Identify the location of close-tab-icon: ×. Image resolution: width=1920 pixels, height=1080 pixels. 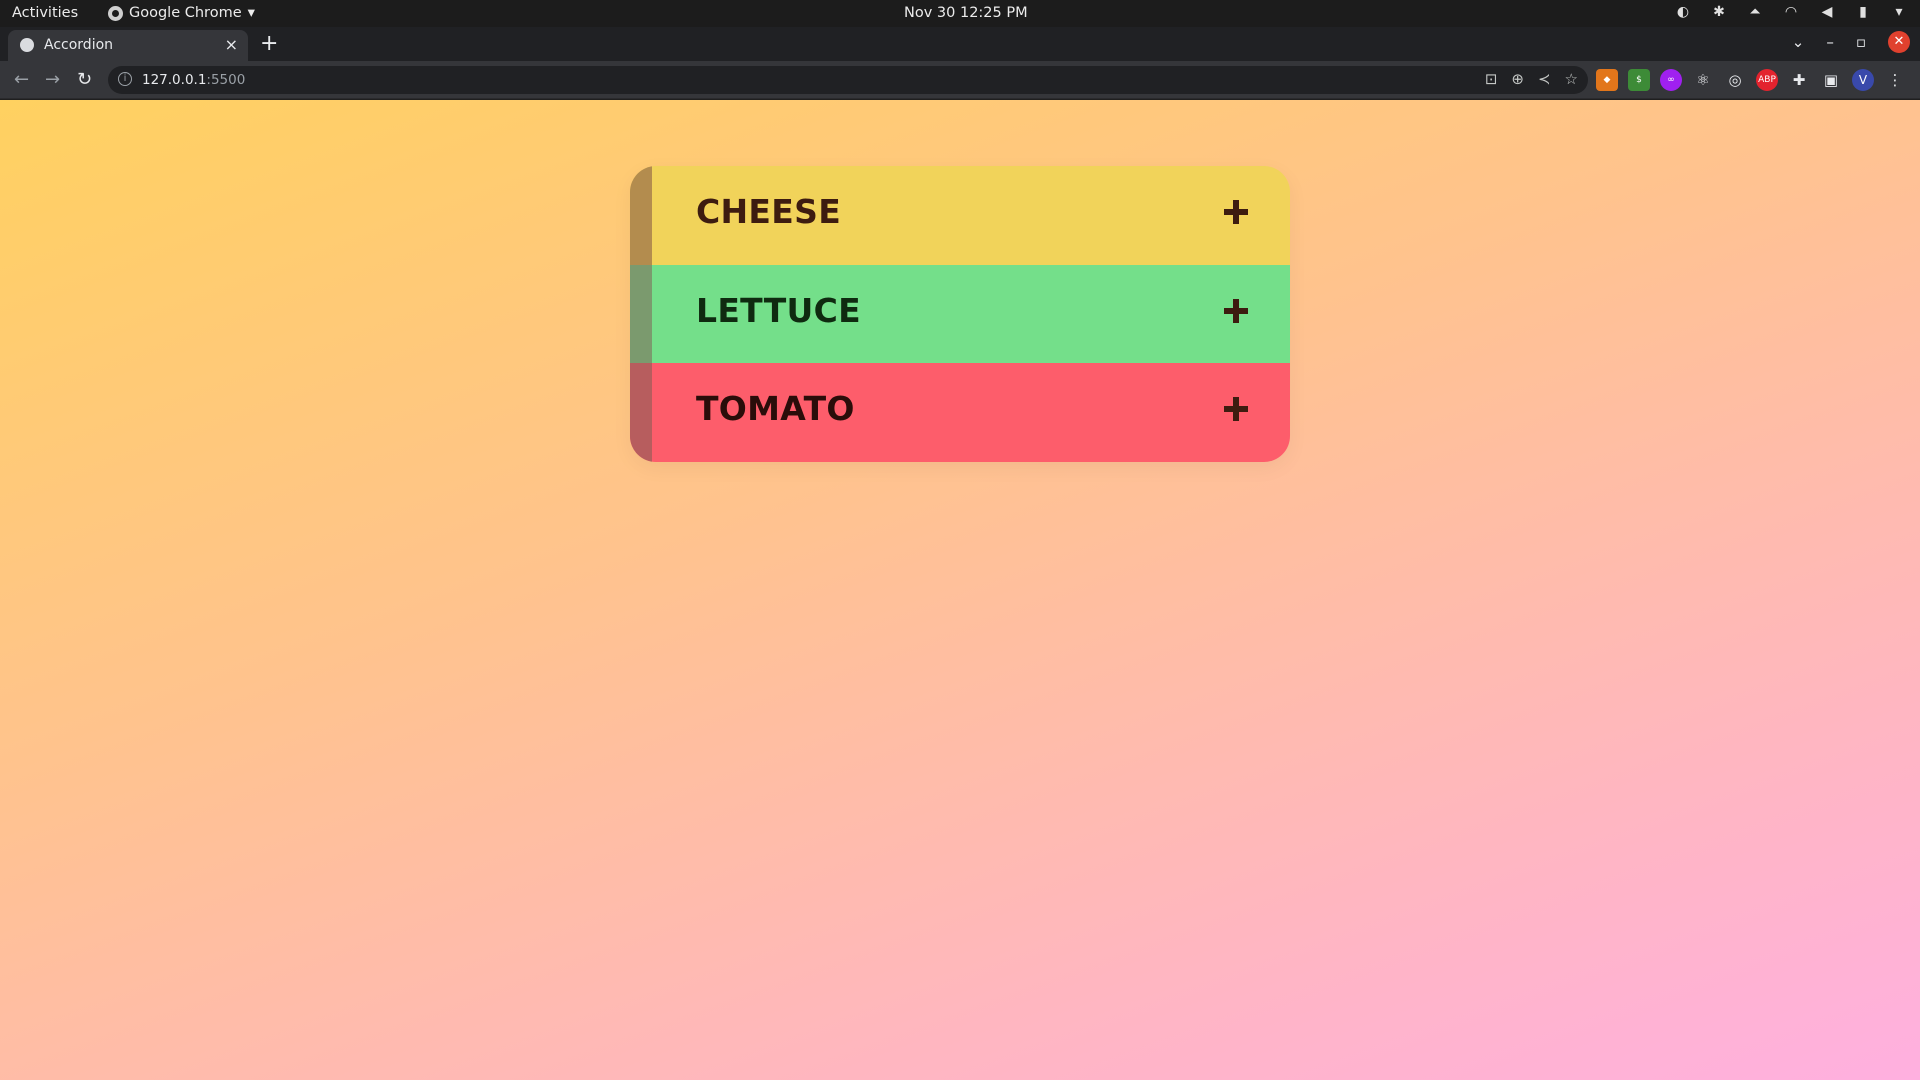
(231, 44).